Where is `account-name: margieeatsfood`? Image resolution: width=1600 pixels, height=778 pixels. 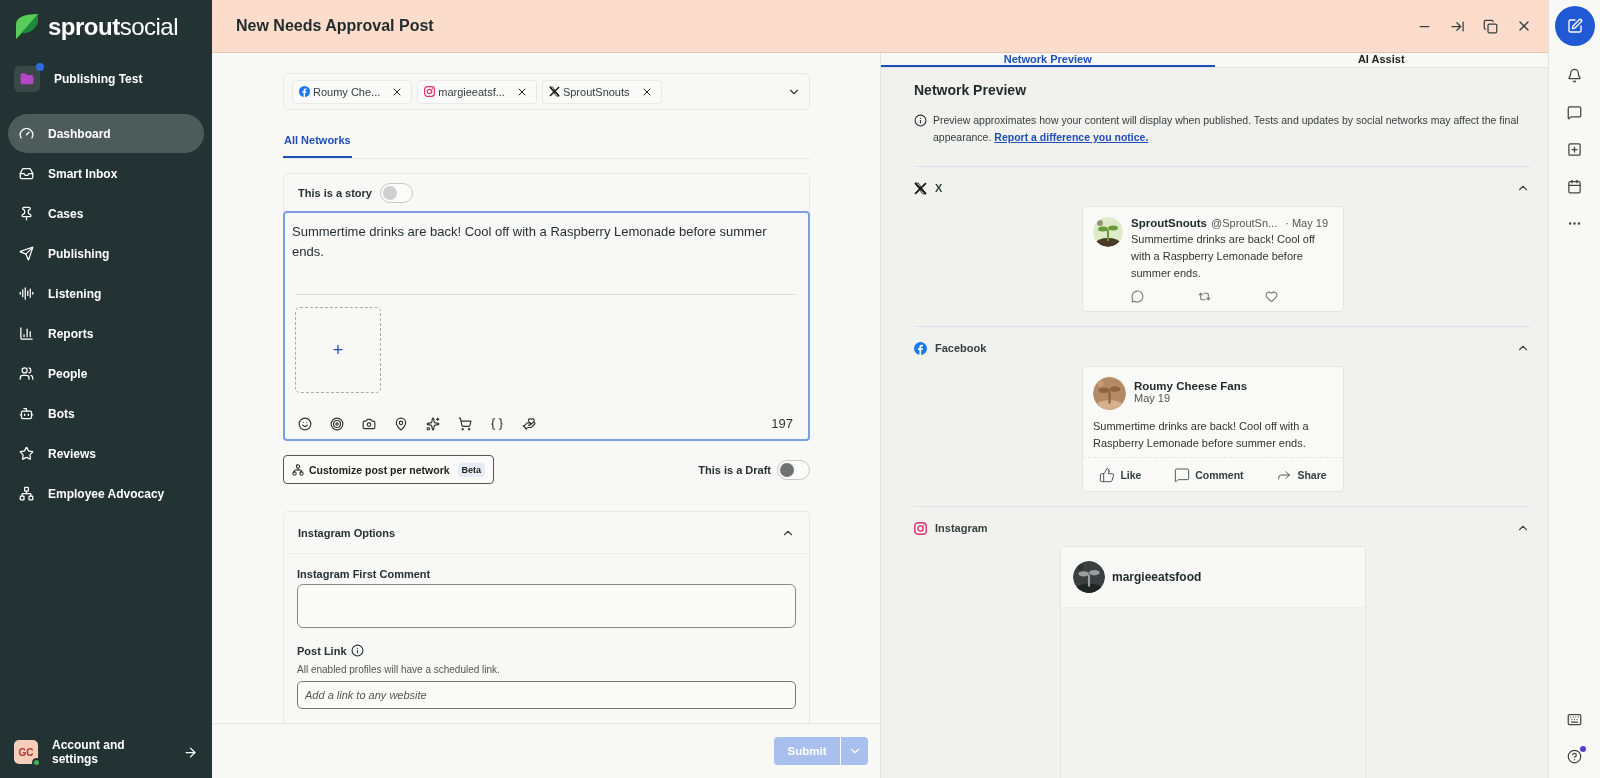 account-name: margieeatsfood is located at coordinates (1157, 577).